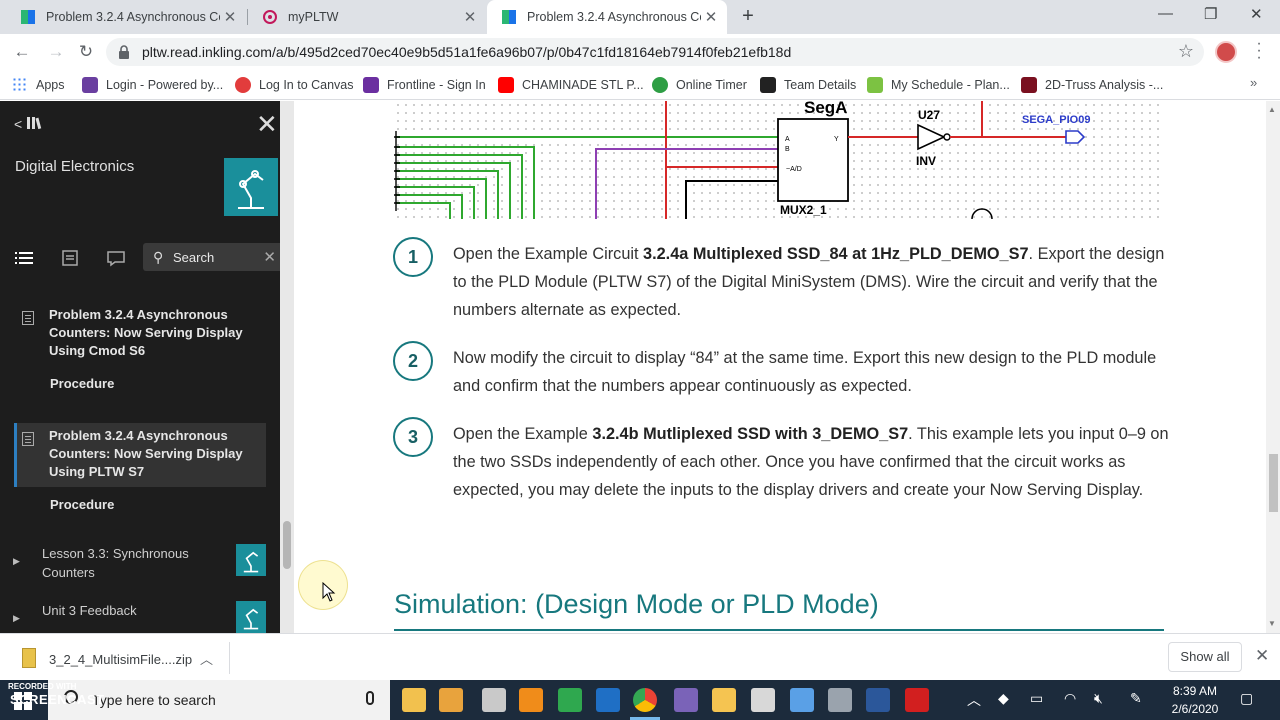 This screenshot has height=720, width=1280. I want to click on bookmark-label: Team Details, so click(820, 85).